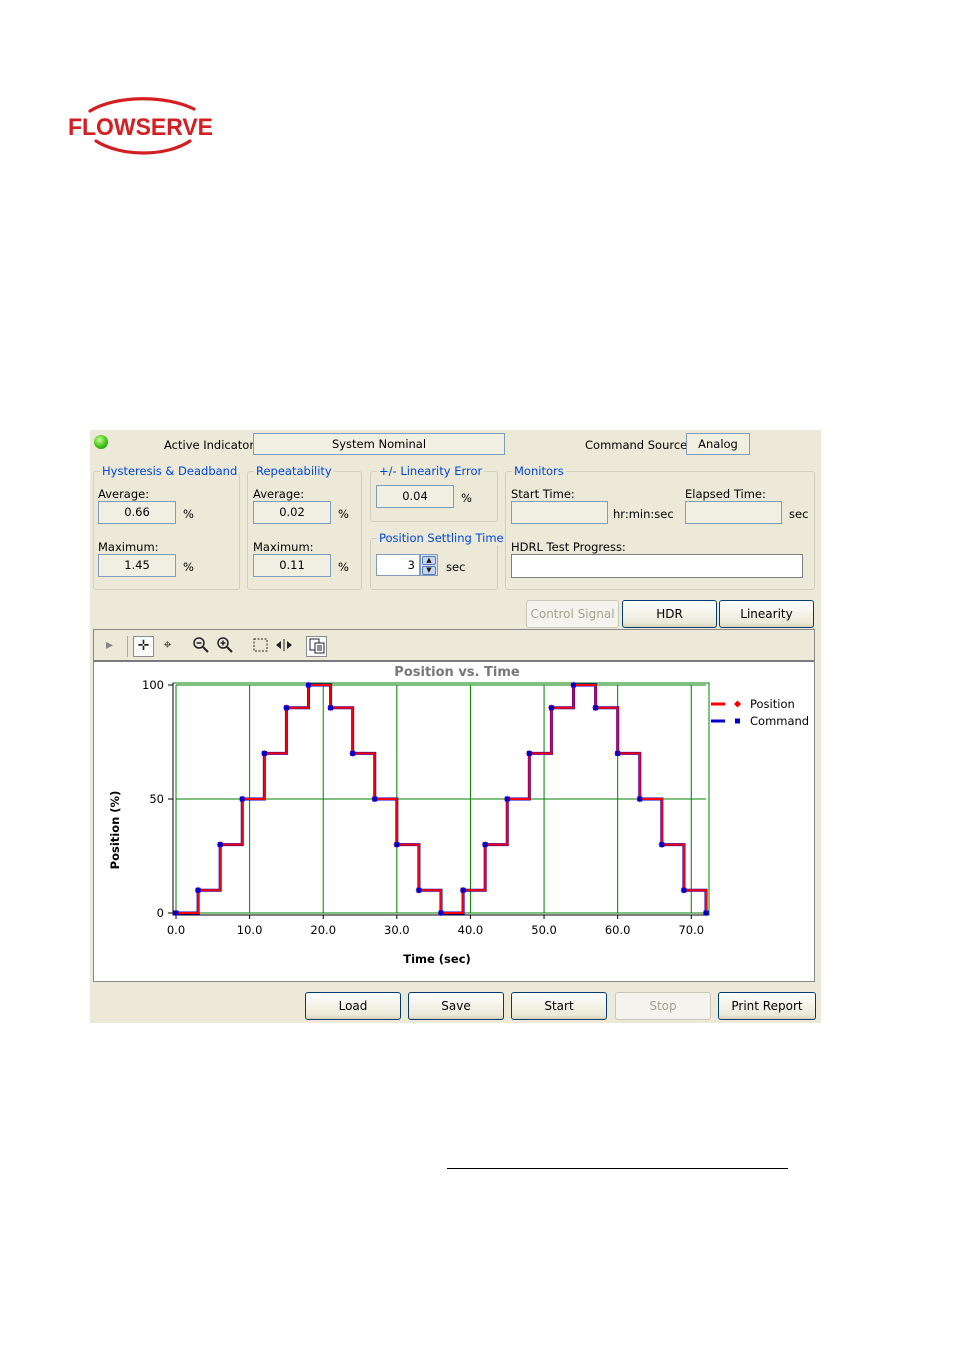 The image size is (954, 1351). What do you see at coordinates (127, 646) in the screenshot?
I see `toolbar-divider` at bounding box center [127, 646].